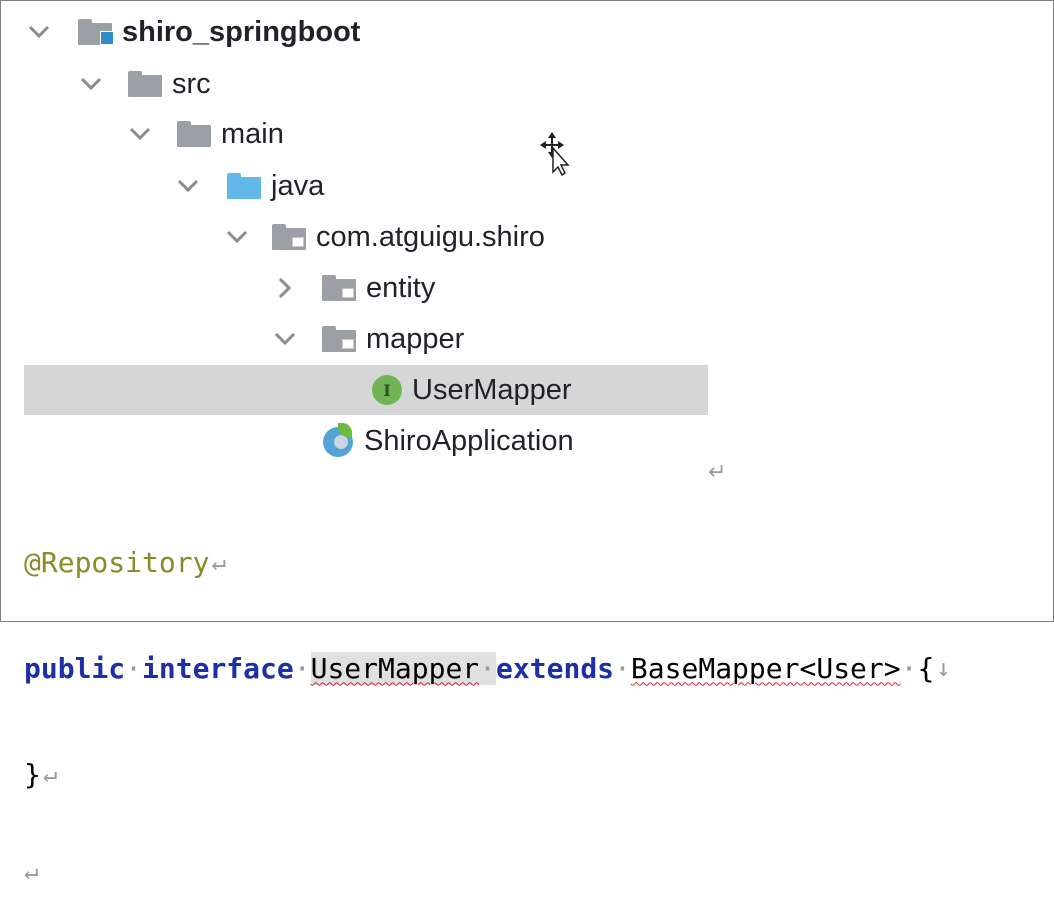 The image size is (1054, 915). Describe the element at coordinates (218, 668) in the screenshot. I see `keyword-interface: interface` at that location.